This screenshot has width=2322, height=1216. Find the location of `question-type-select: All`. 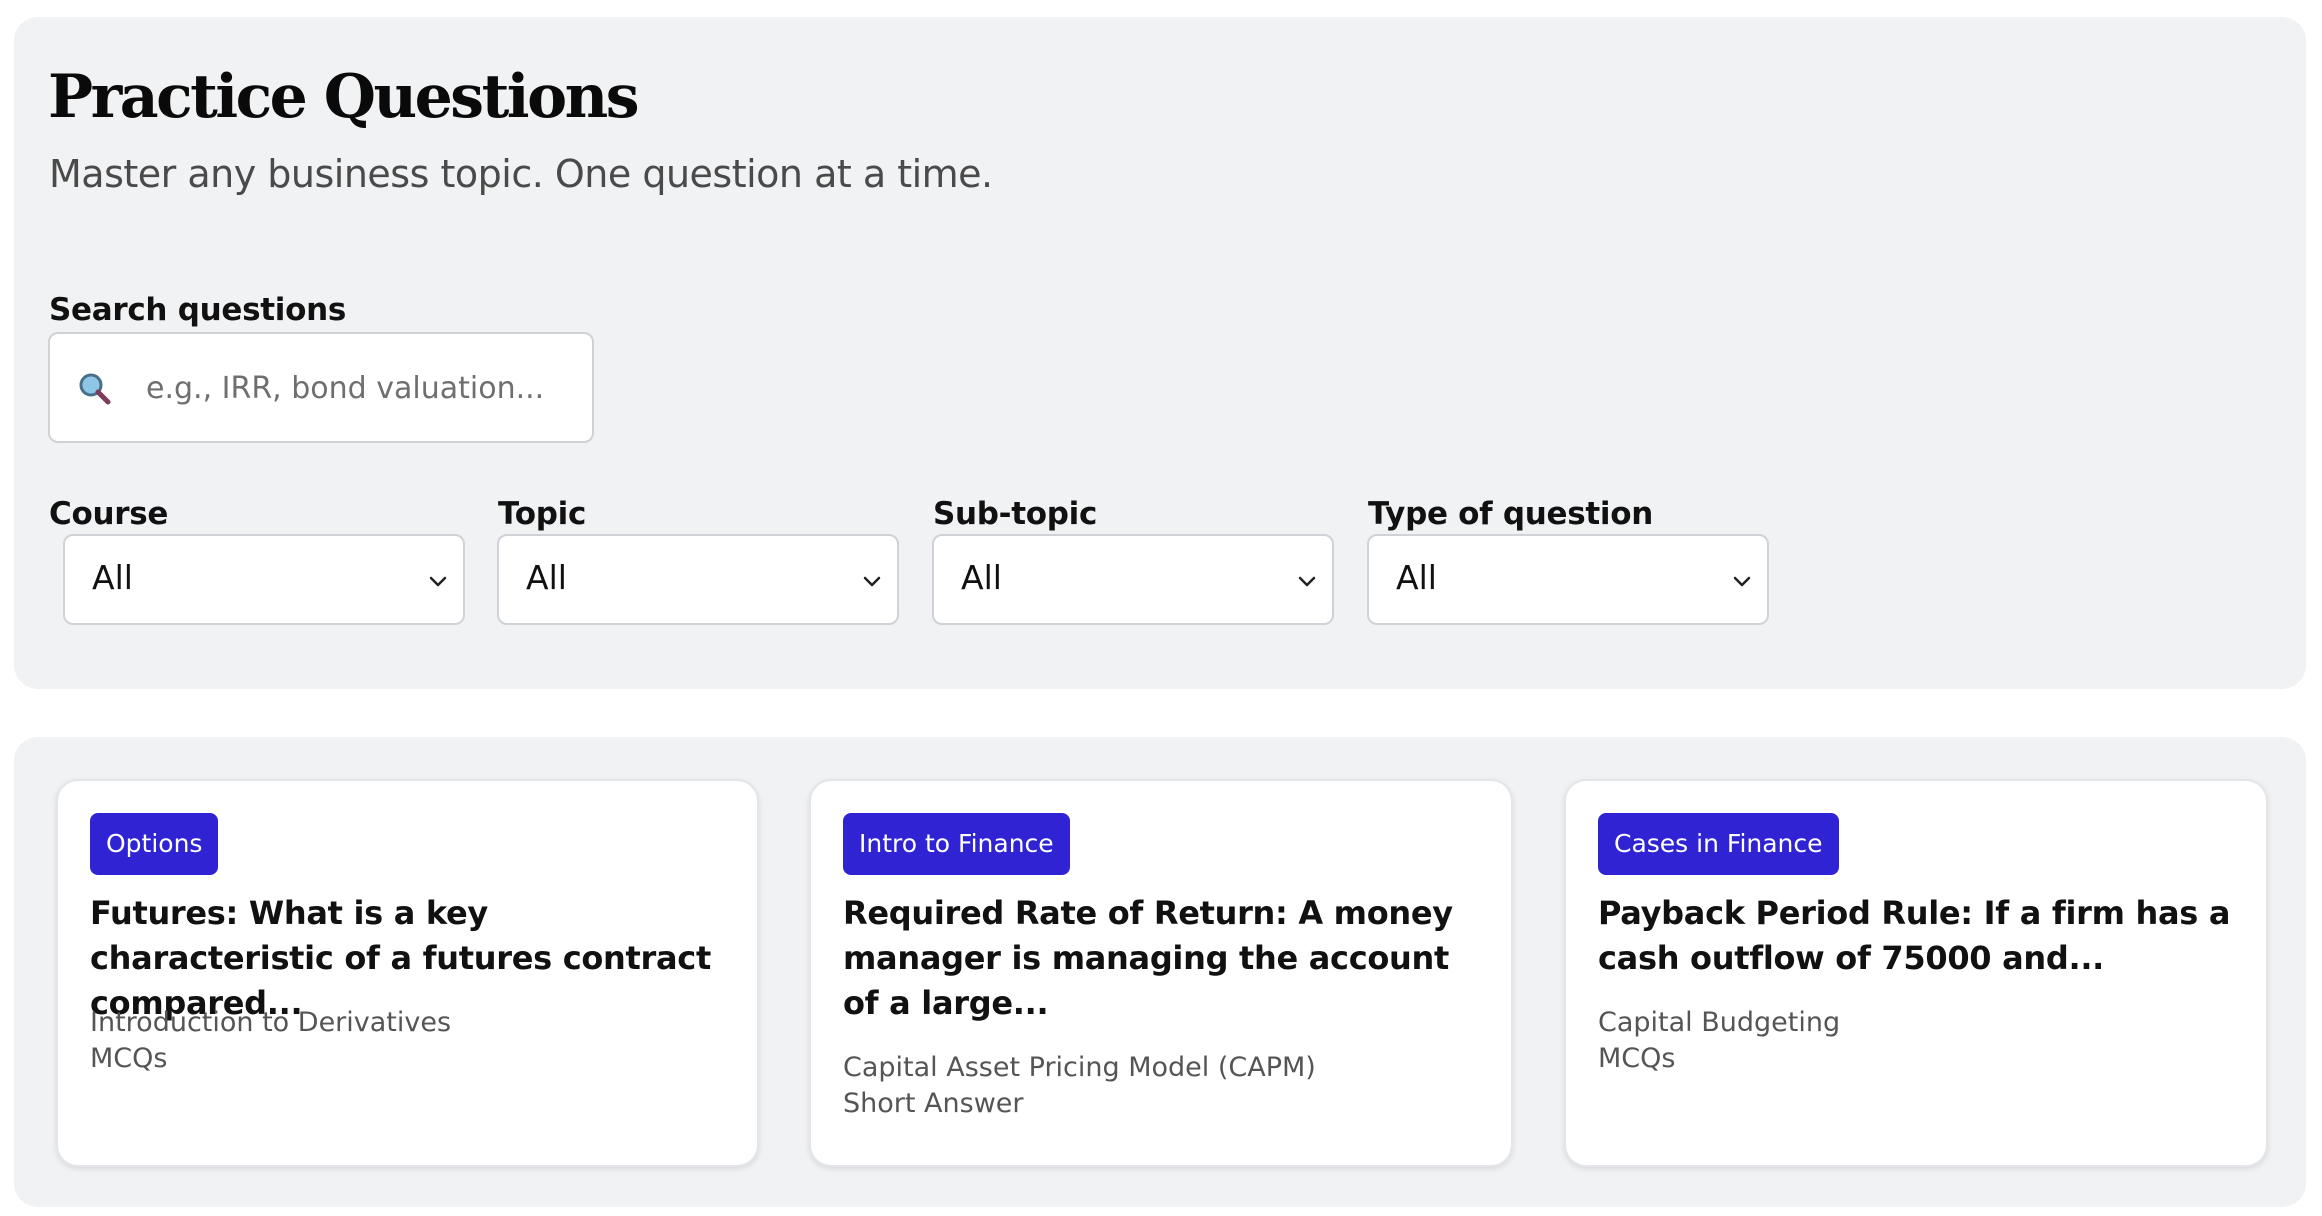

question-type-select: All is located at coordinates (1568, 579).